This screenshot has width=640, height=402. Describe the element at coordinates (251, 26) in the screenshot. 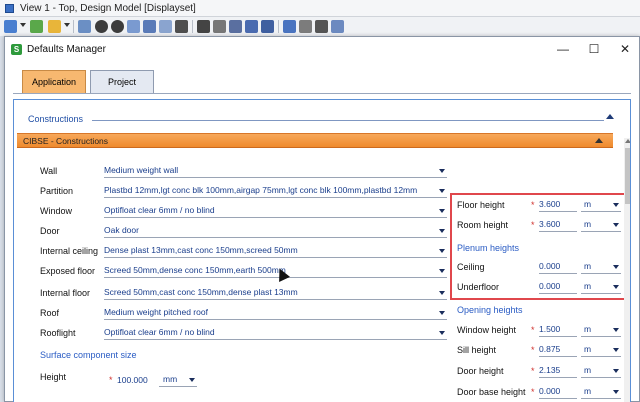

I see `copy-view-icon` at that location.